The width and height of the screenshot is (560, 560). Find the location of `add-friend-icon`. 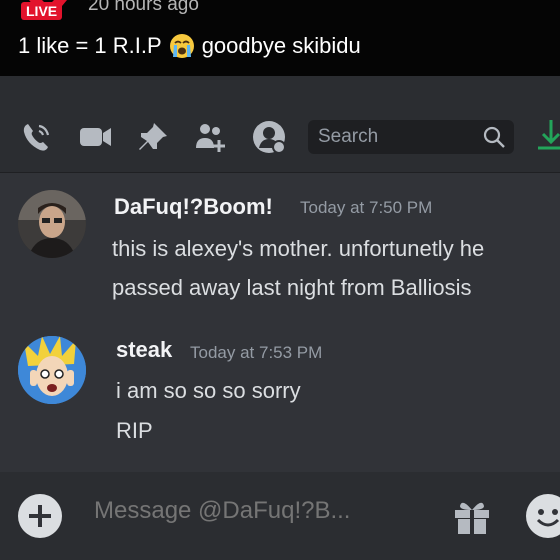

add-friend-icon is located at coordinates (211, 137).